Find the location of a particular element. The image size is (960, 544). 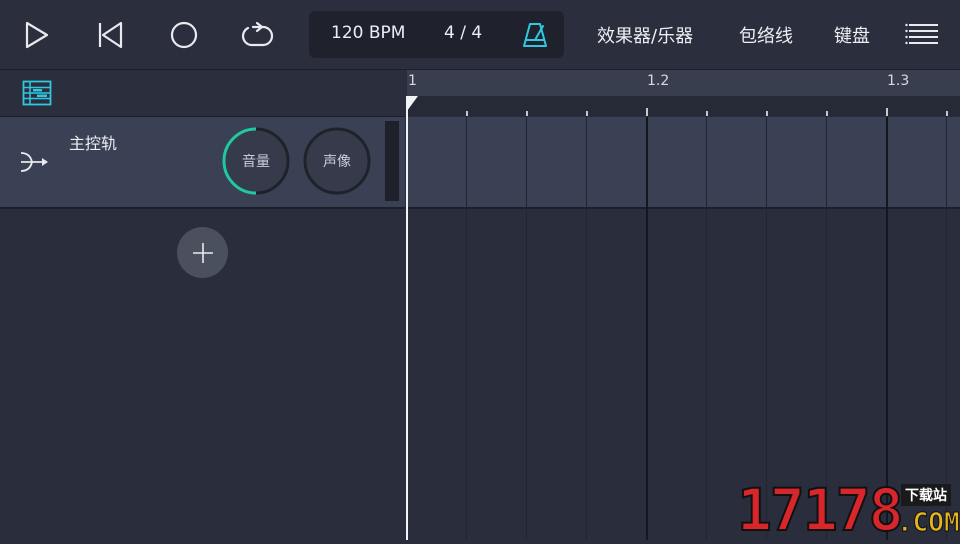

watermark-tag: 下载站 is located at coordinates (926, 495).